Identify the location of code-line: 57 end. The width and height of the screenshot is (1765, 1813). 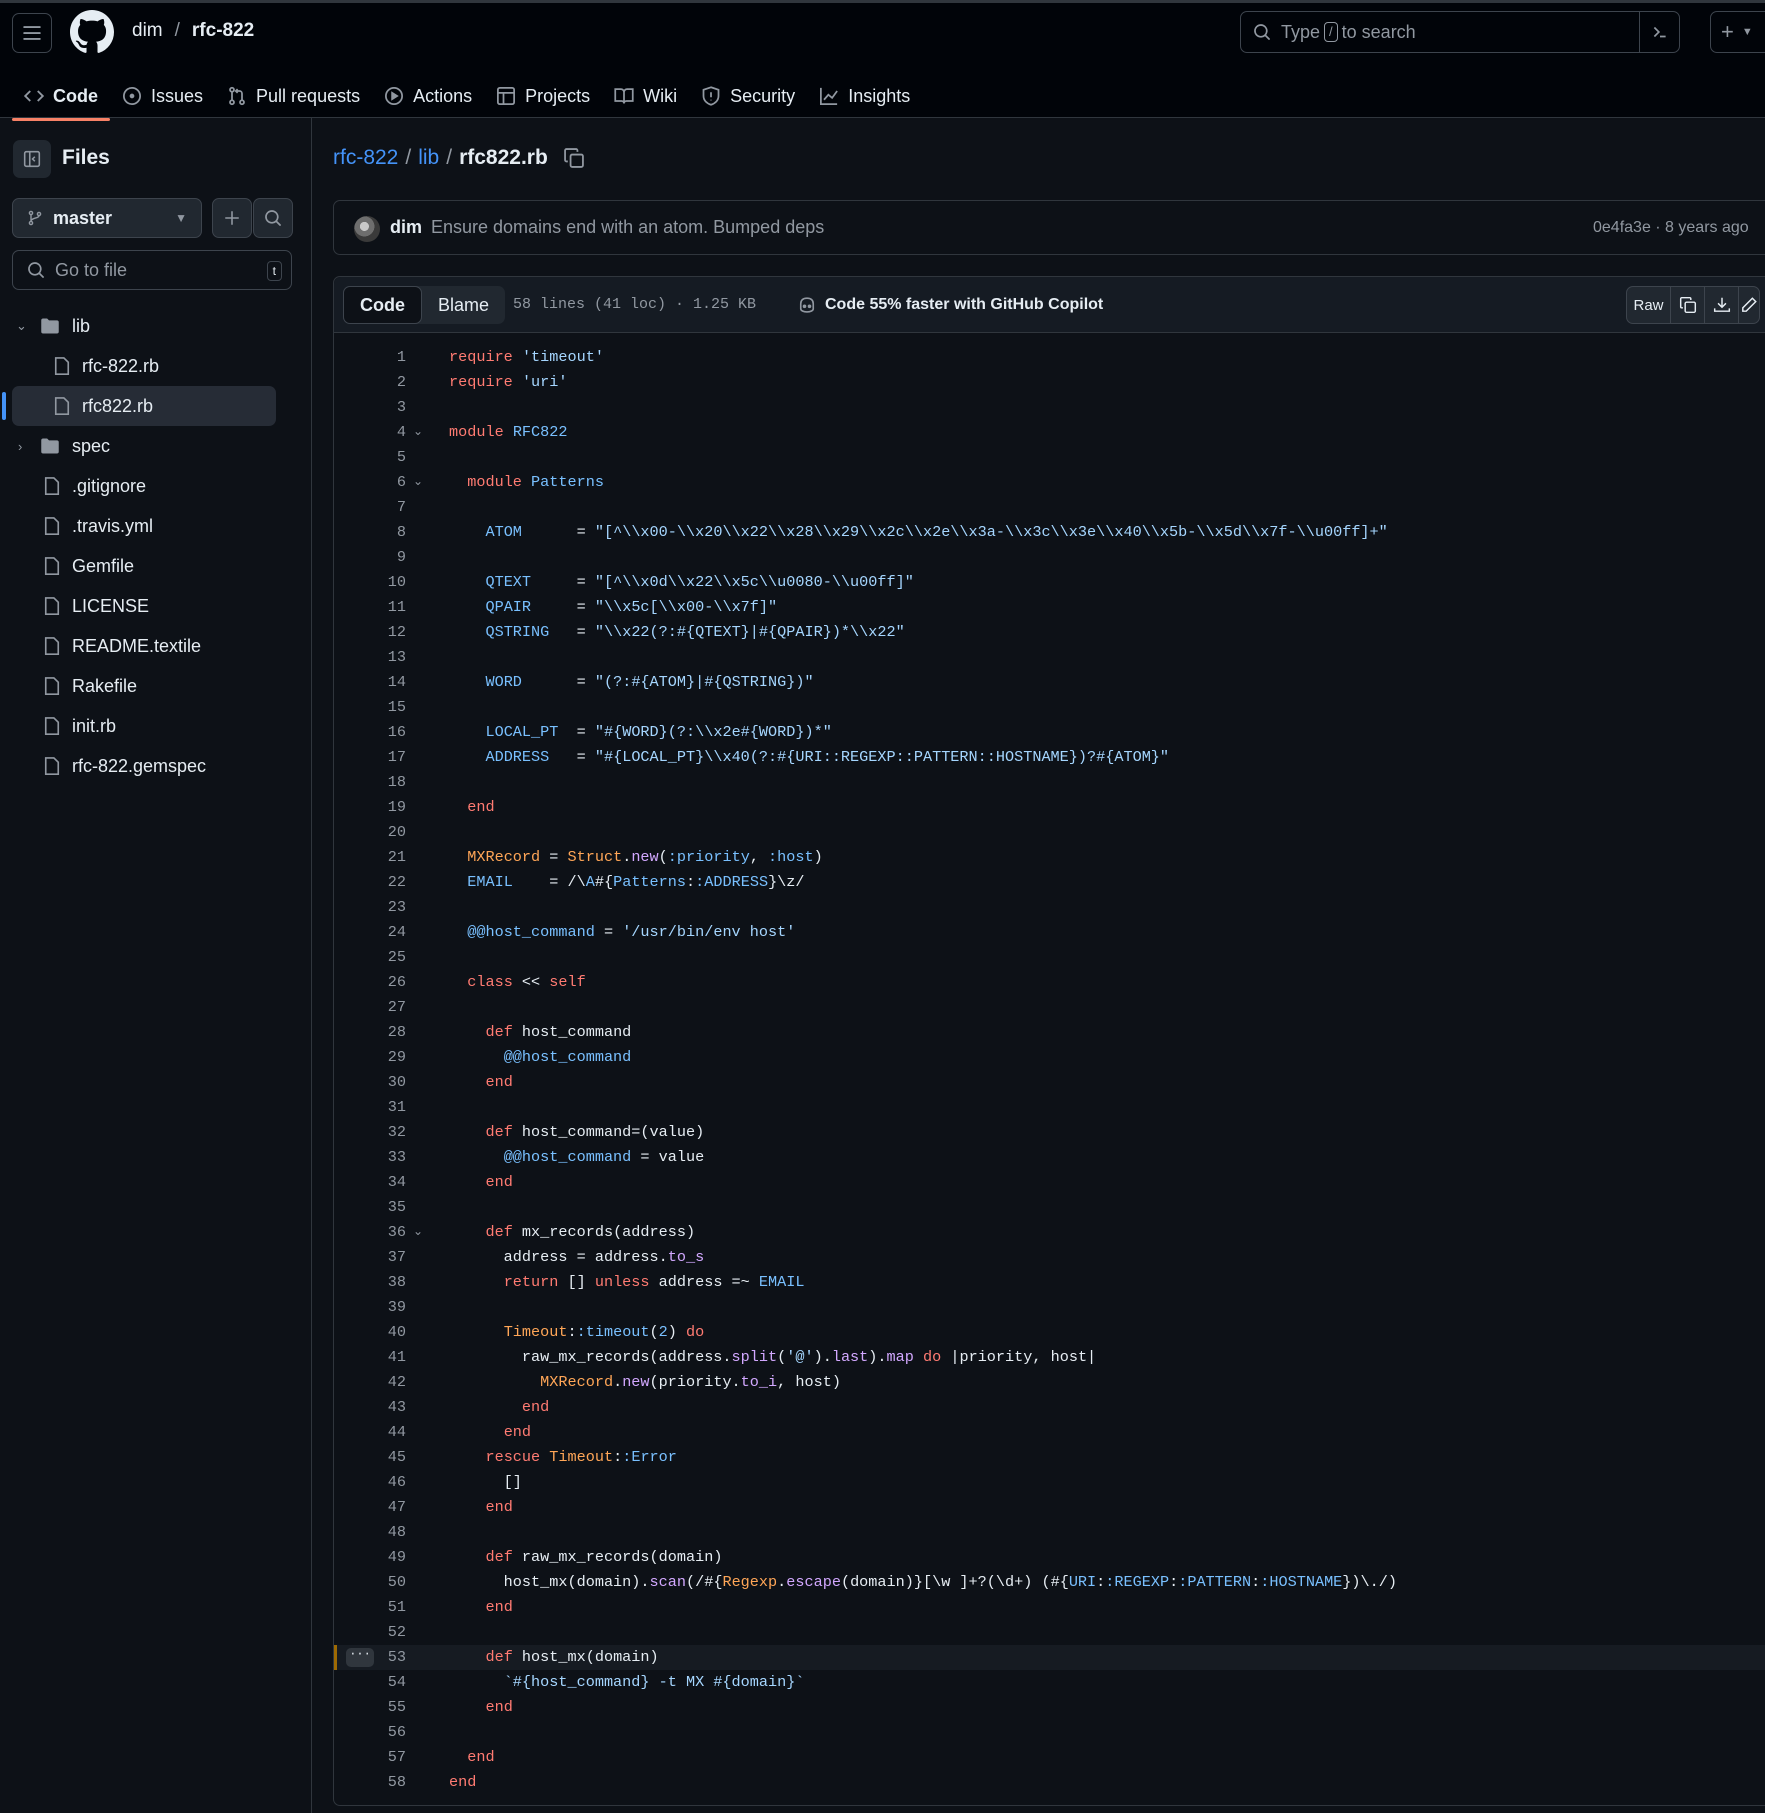
(1049, 1757).